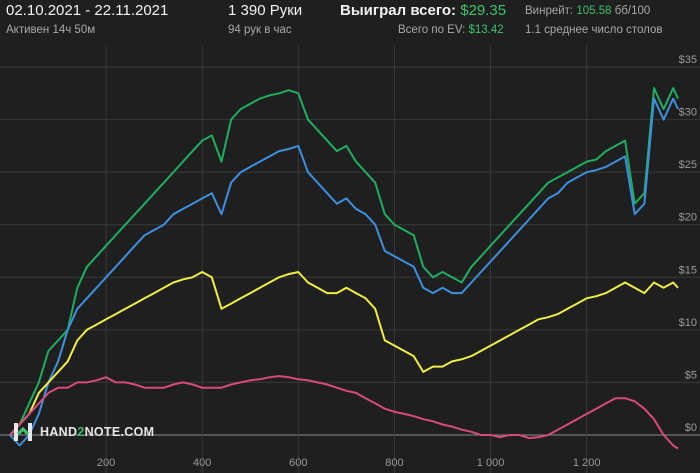 The width and height of the screenshot is (700, 473). What do you see at coordinates (106, 463) in the screenshot?
I see `x-tick-label: 200` at bounding box center [106, 463].